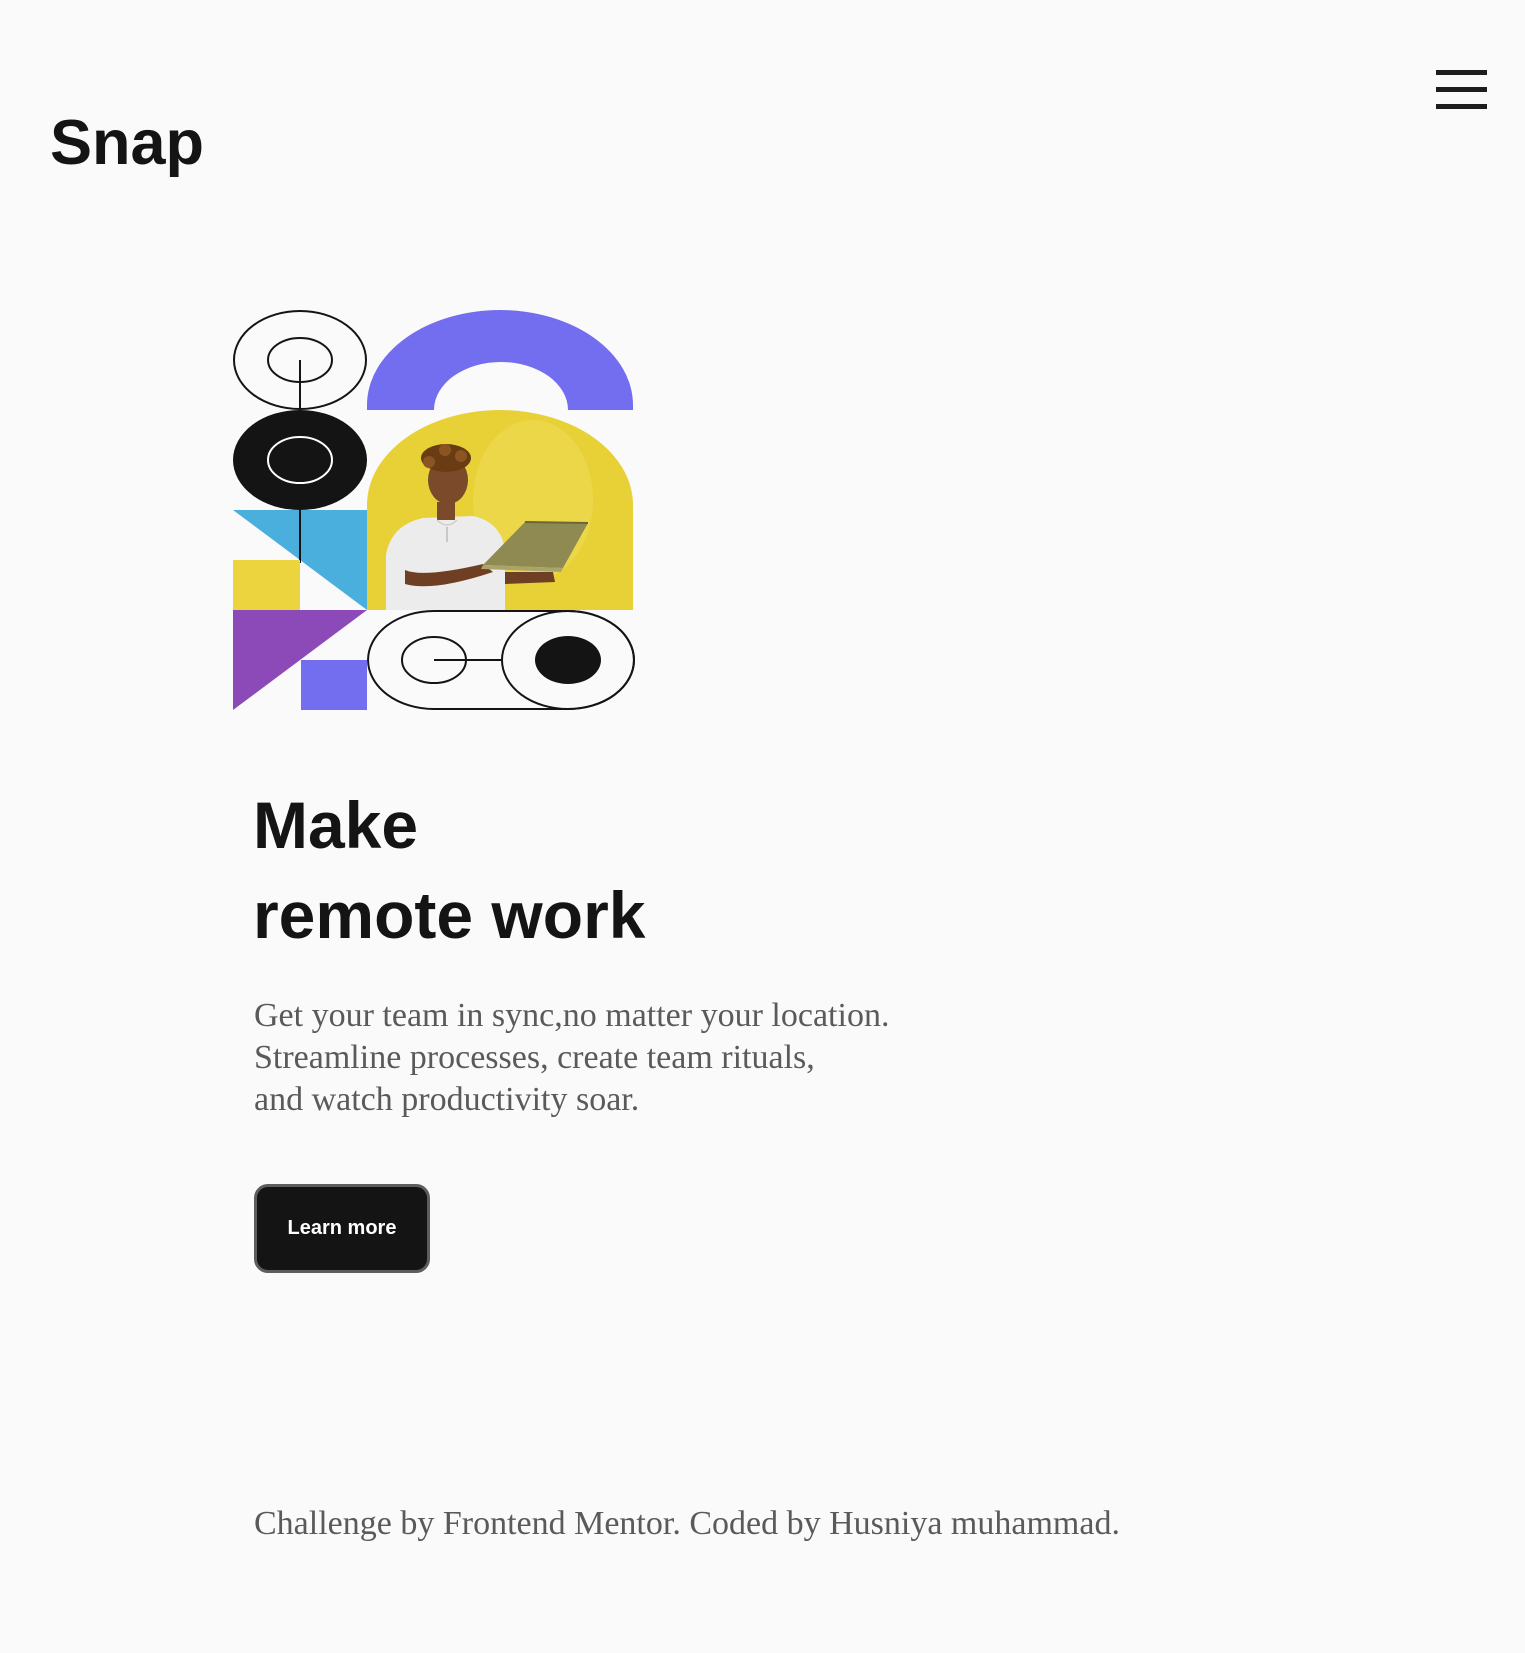  What do you see at coordinates (300, 460) in the screenshot?
I see `black-circle-graphic` at bounding box center [300, 460].